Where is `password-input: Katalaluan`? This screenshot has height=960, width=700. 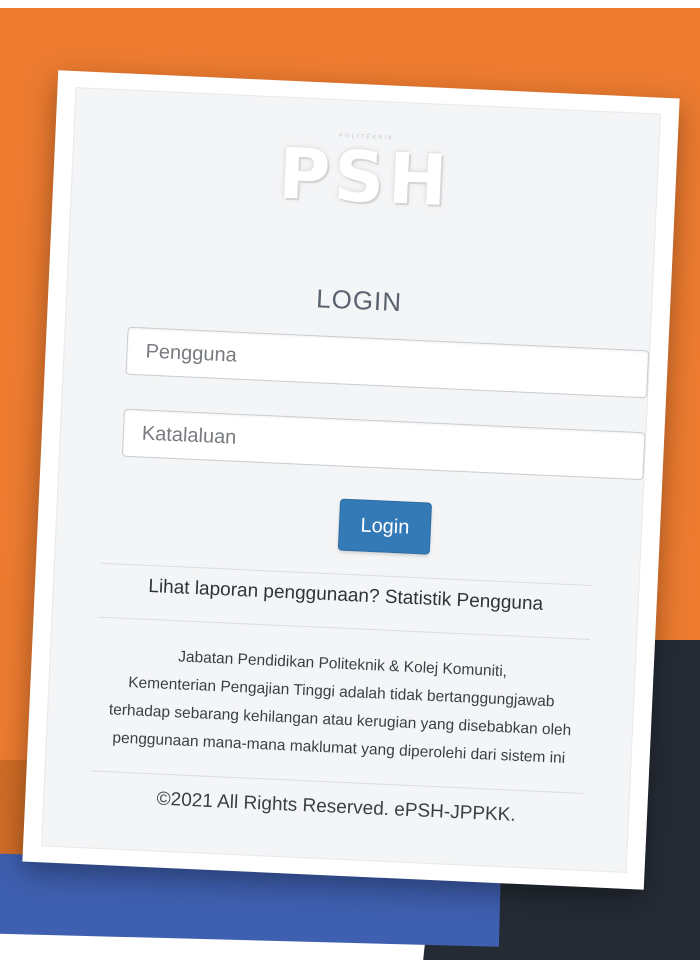 password-input: Katalaluan is located at coordinates (383, 444).